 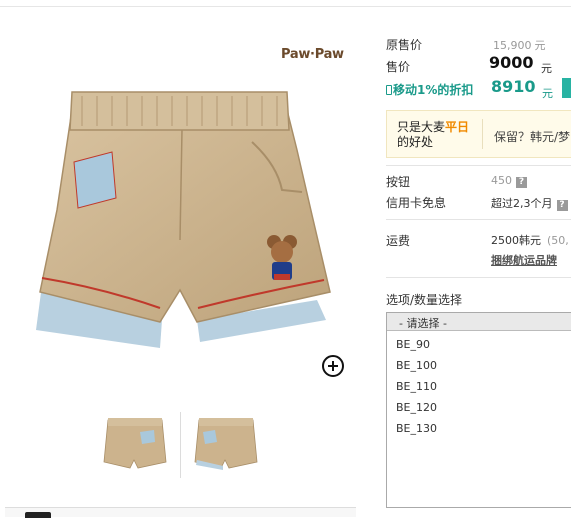 What do you see at coordinates (547, 93) in the screenshot?
I see `mobile-price-unit: 元` at bounding box center [547, 93].